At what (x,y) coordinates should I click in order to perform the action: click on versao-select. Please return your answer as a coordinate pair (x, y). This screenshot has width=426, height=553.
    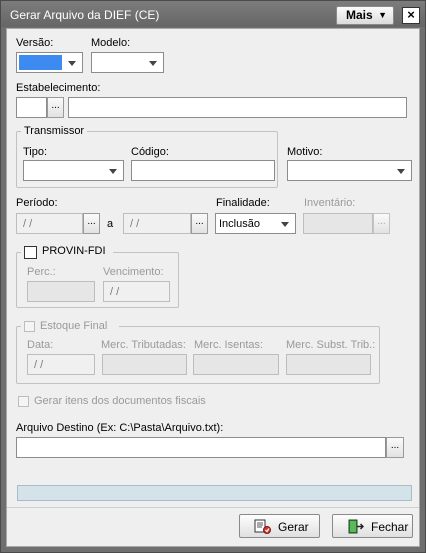
    Looking at the image, I should click on (49, 62).